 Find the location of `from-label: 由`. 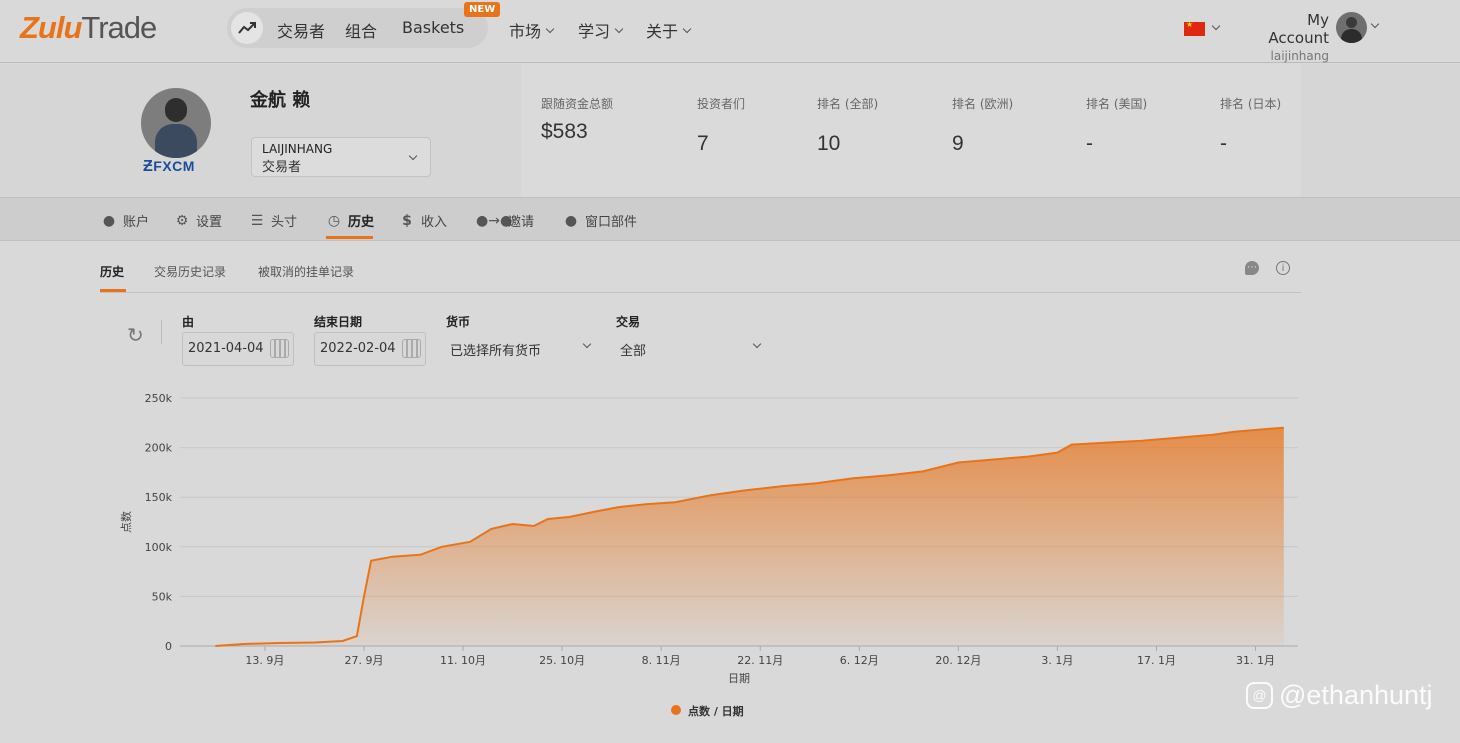

from-label: 由 is located at coordinates (188, 322).